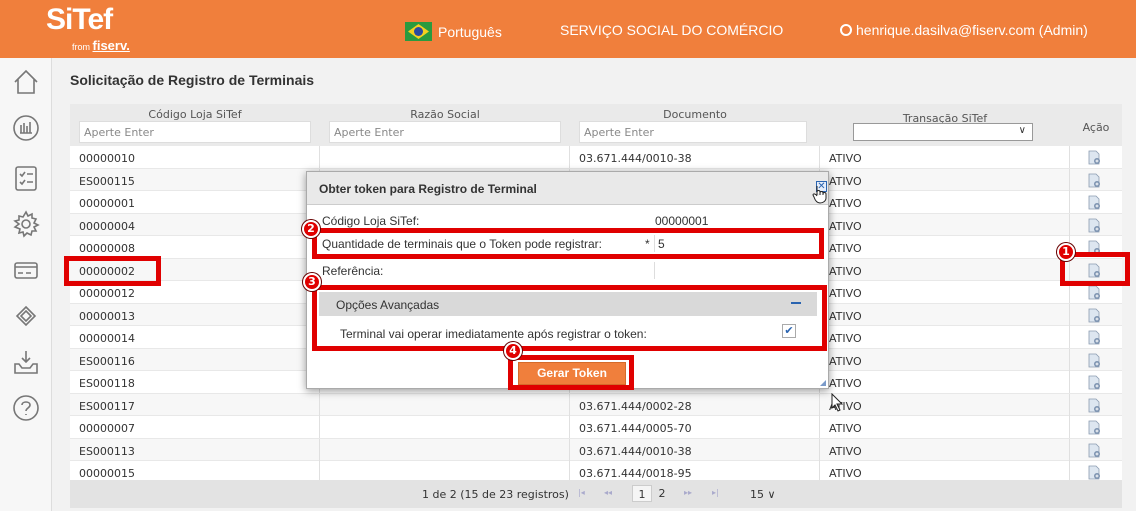  Describe the element at coordinates (428, 189) in the screenshot. I see `dialog-title: Obter token para Registro de Terminal` at that location.